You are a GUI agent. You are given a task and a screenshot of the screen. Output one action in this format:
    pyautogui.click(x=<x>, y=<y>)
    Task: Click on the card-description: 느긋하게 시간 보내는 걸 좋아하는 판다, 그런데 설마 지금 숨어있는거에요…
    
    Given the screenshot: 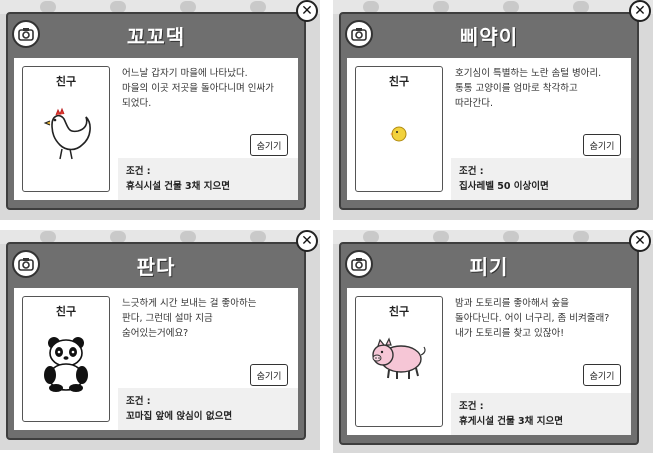 What is the action you would take?
    pyautogui.click(x=189, y=318)
    